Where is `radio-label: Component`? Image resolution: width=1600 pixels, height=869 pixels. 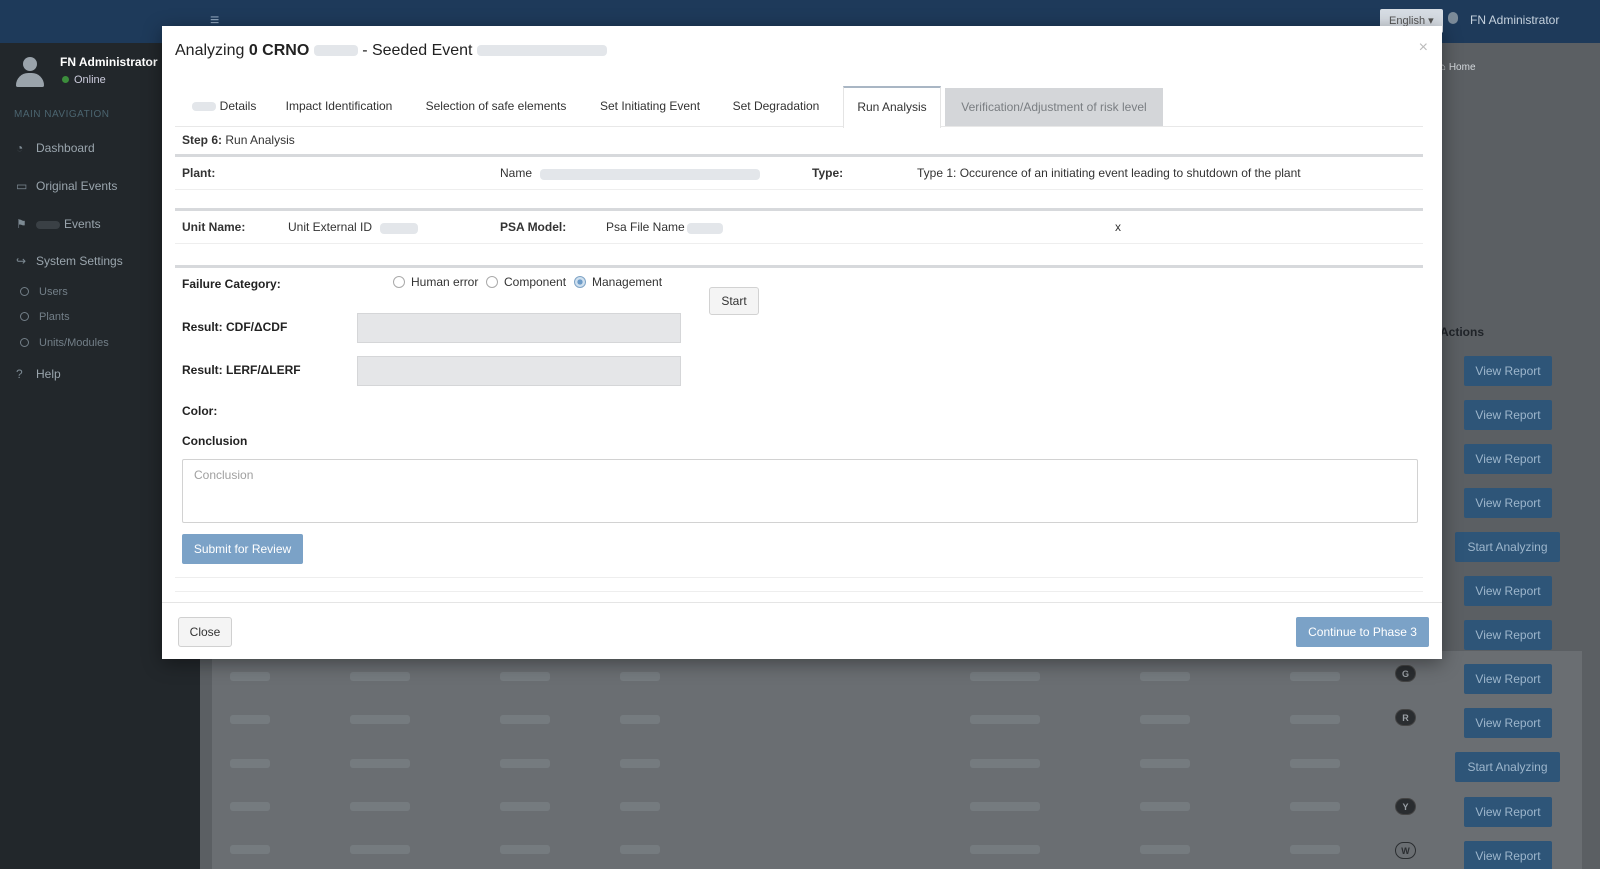 radio-label: Component is located at coordinates (535, 282).